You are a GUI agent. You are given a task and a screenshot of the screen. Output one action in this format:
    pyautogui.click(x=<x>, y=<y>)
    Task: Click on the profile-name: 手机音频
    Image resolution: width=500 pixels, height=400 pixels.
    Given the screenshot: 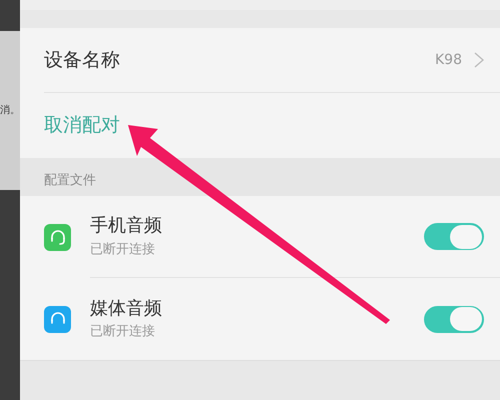 What is the action you would take?
    pyautogui.click(x=126, y=226)
    